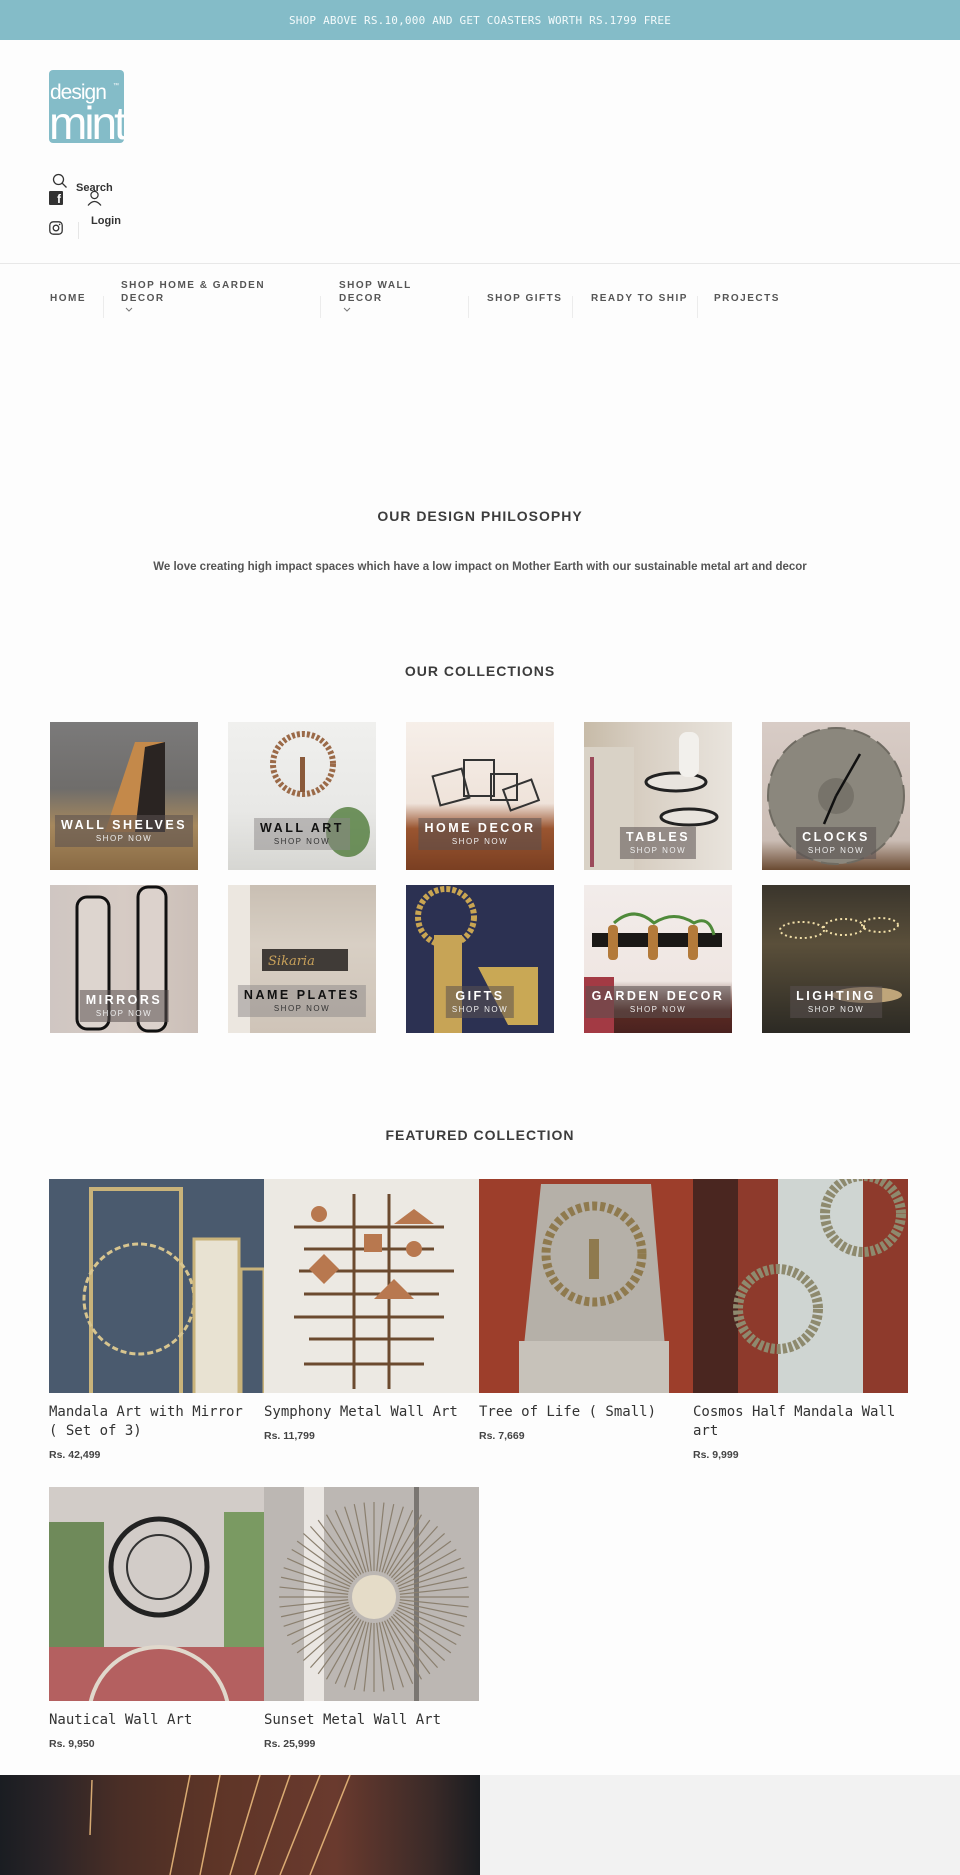  What do you see at coordinates (86, 120) in the screenshot?
I see `logo-text-mint: mint` at bounding box center [86, 120].